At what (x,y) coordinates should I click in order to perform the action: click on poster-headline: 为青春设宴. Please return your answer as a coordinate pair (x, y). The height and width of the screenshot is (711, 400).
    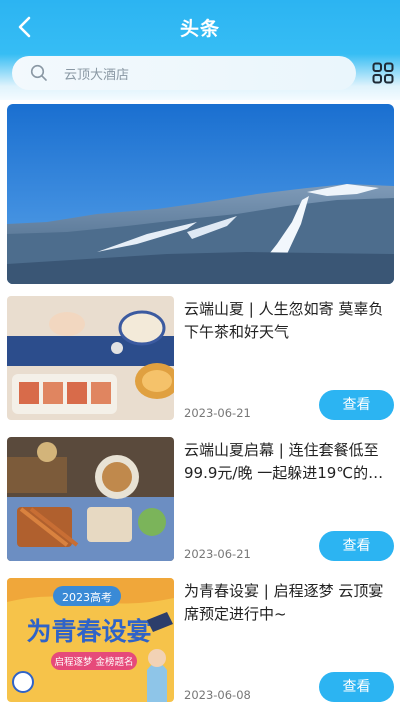
    Looking at the image, I should click on (88, 631).